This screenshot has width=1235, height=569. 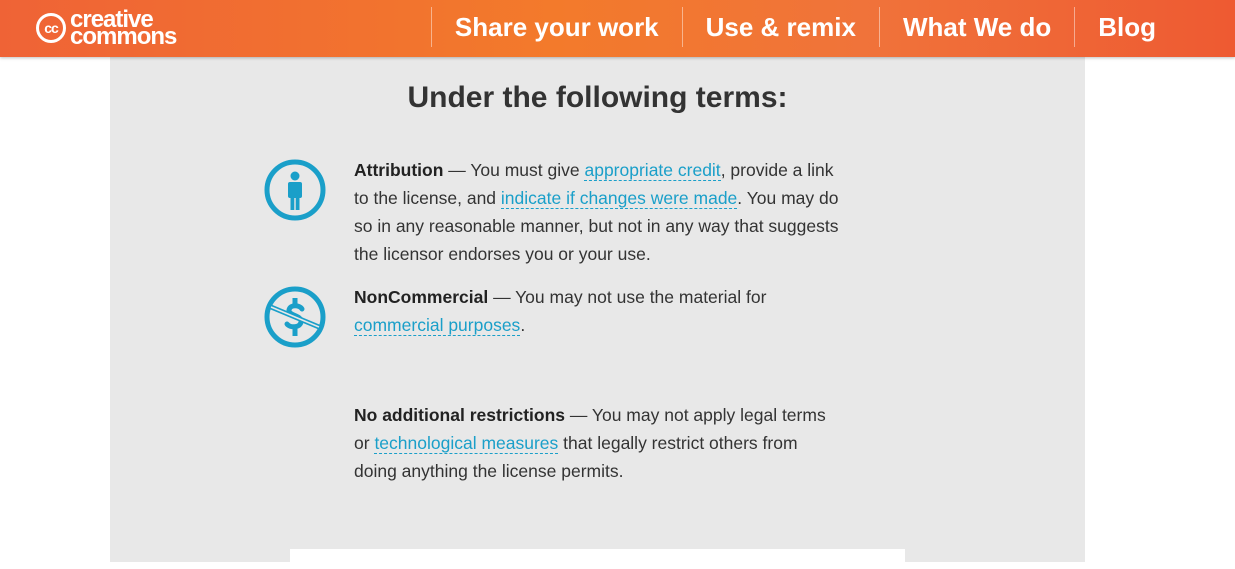 I want to click on technological-measures-link: technological measures, so click(x=466, y=443).